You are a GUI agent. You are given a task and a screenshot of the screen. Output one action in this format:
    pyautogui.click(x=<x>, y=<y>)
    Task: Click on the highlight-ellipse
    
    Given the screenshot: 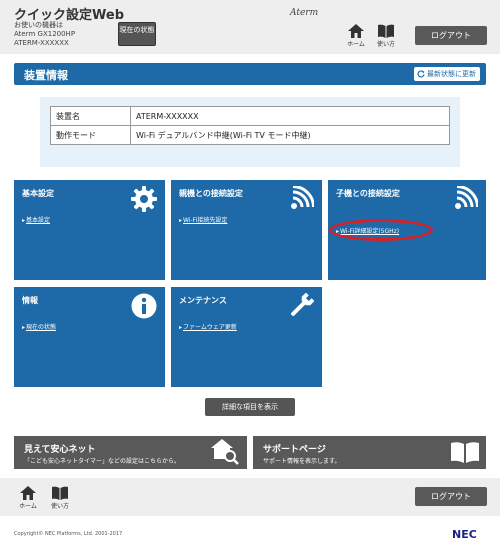 What is the action you would take?
    pyautogui.click(x=381, y=230)
    